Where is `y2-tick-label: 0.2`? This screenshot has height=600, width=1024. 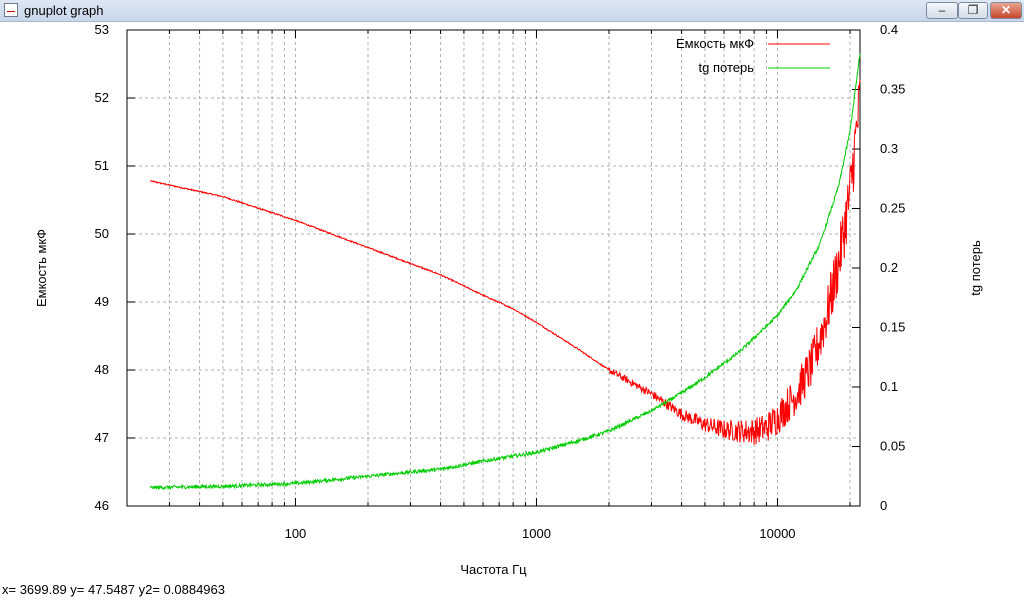
y2-tick-label: 0.2 is located at coordinates (889, 267).